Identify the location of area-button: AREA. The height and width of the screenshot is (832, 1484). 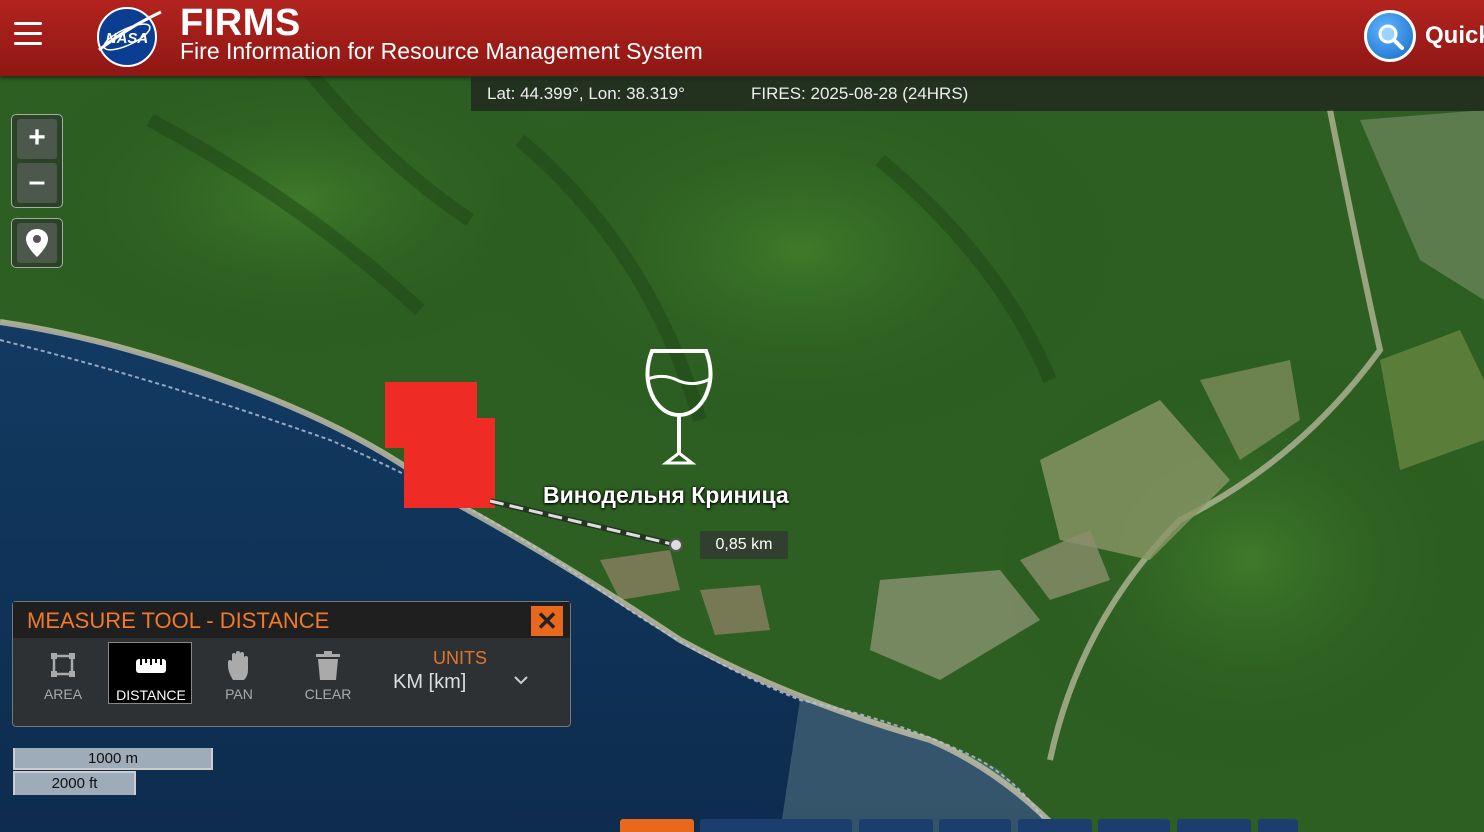
(63, 673).